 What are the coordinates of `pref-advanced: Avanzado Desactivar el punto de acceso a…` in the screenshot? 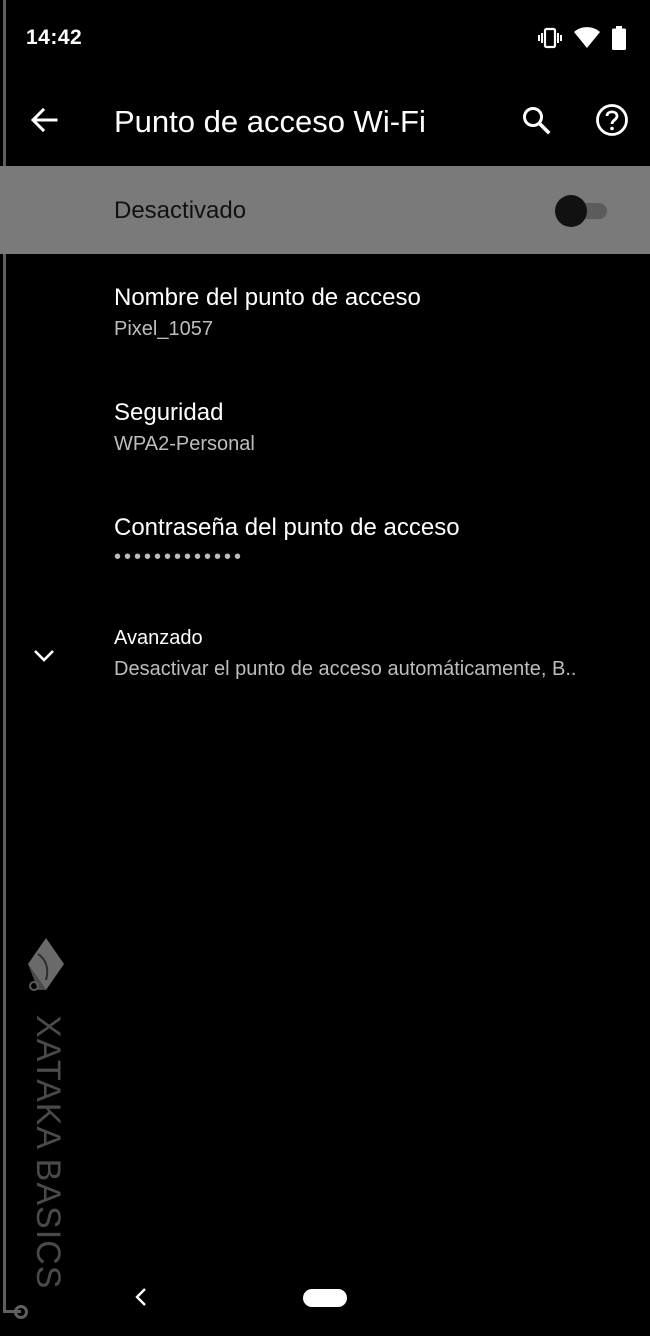 It's located at (325, 660).